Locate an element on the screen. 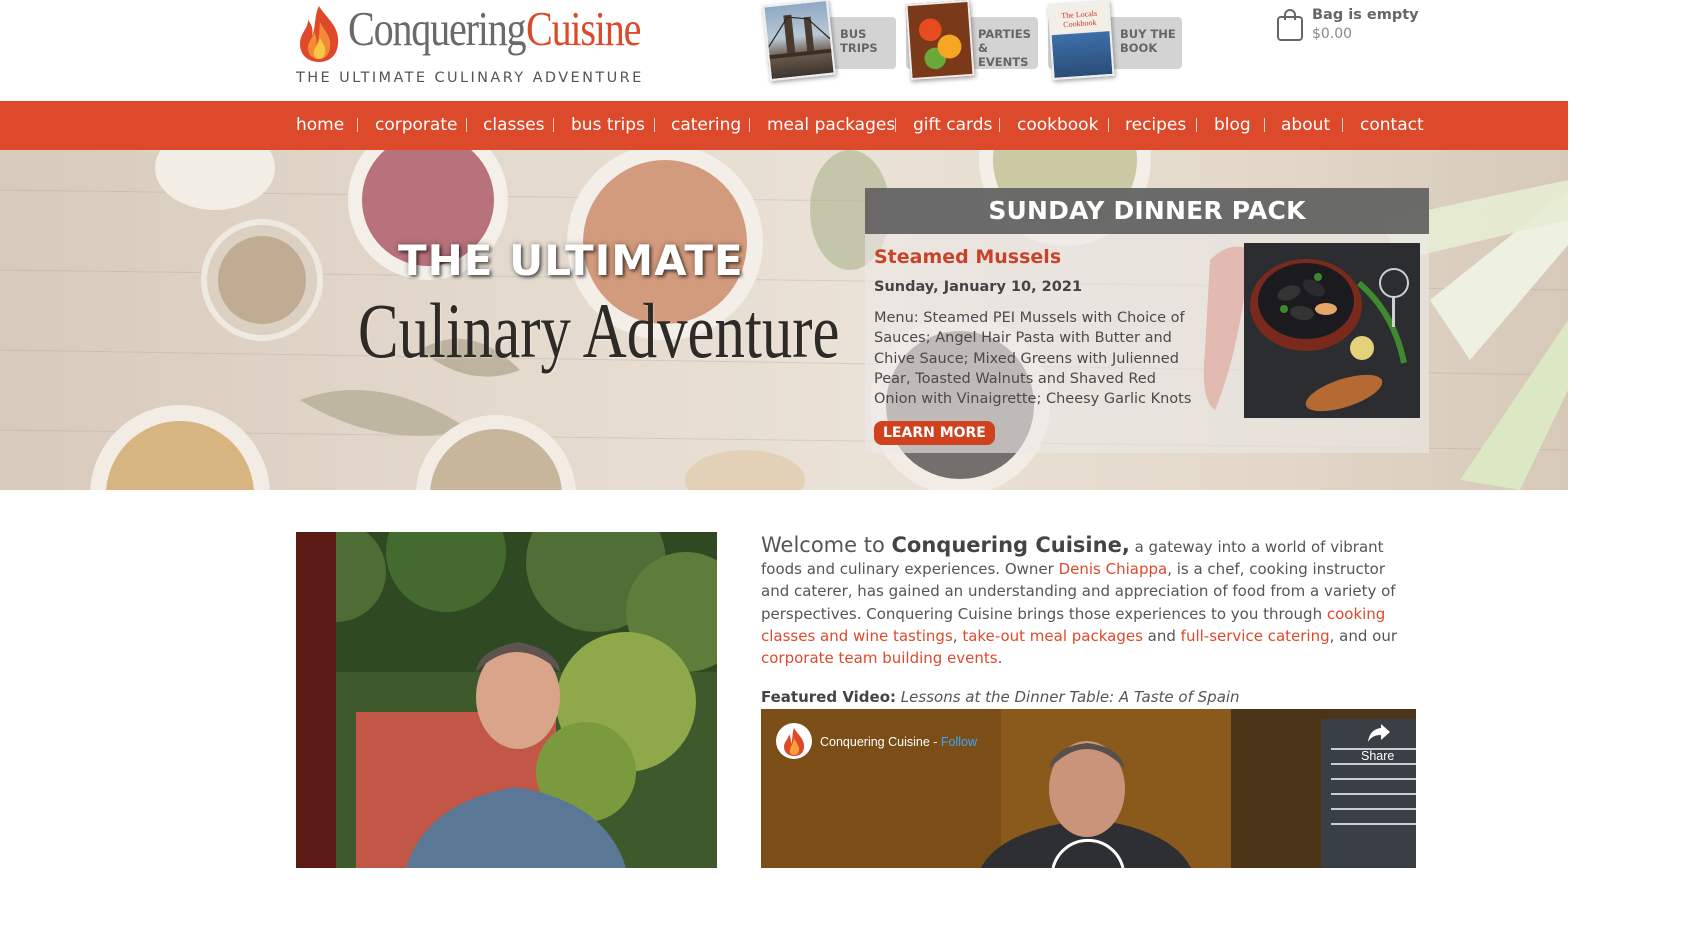 The image size is (1696, 939). promo-label-line: BUY THE is located at coordinates (1148, 34).